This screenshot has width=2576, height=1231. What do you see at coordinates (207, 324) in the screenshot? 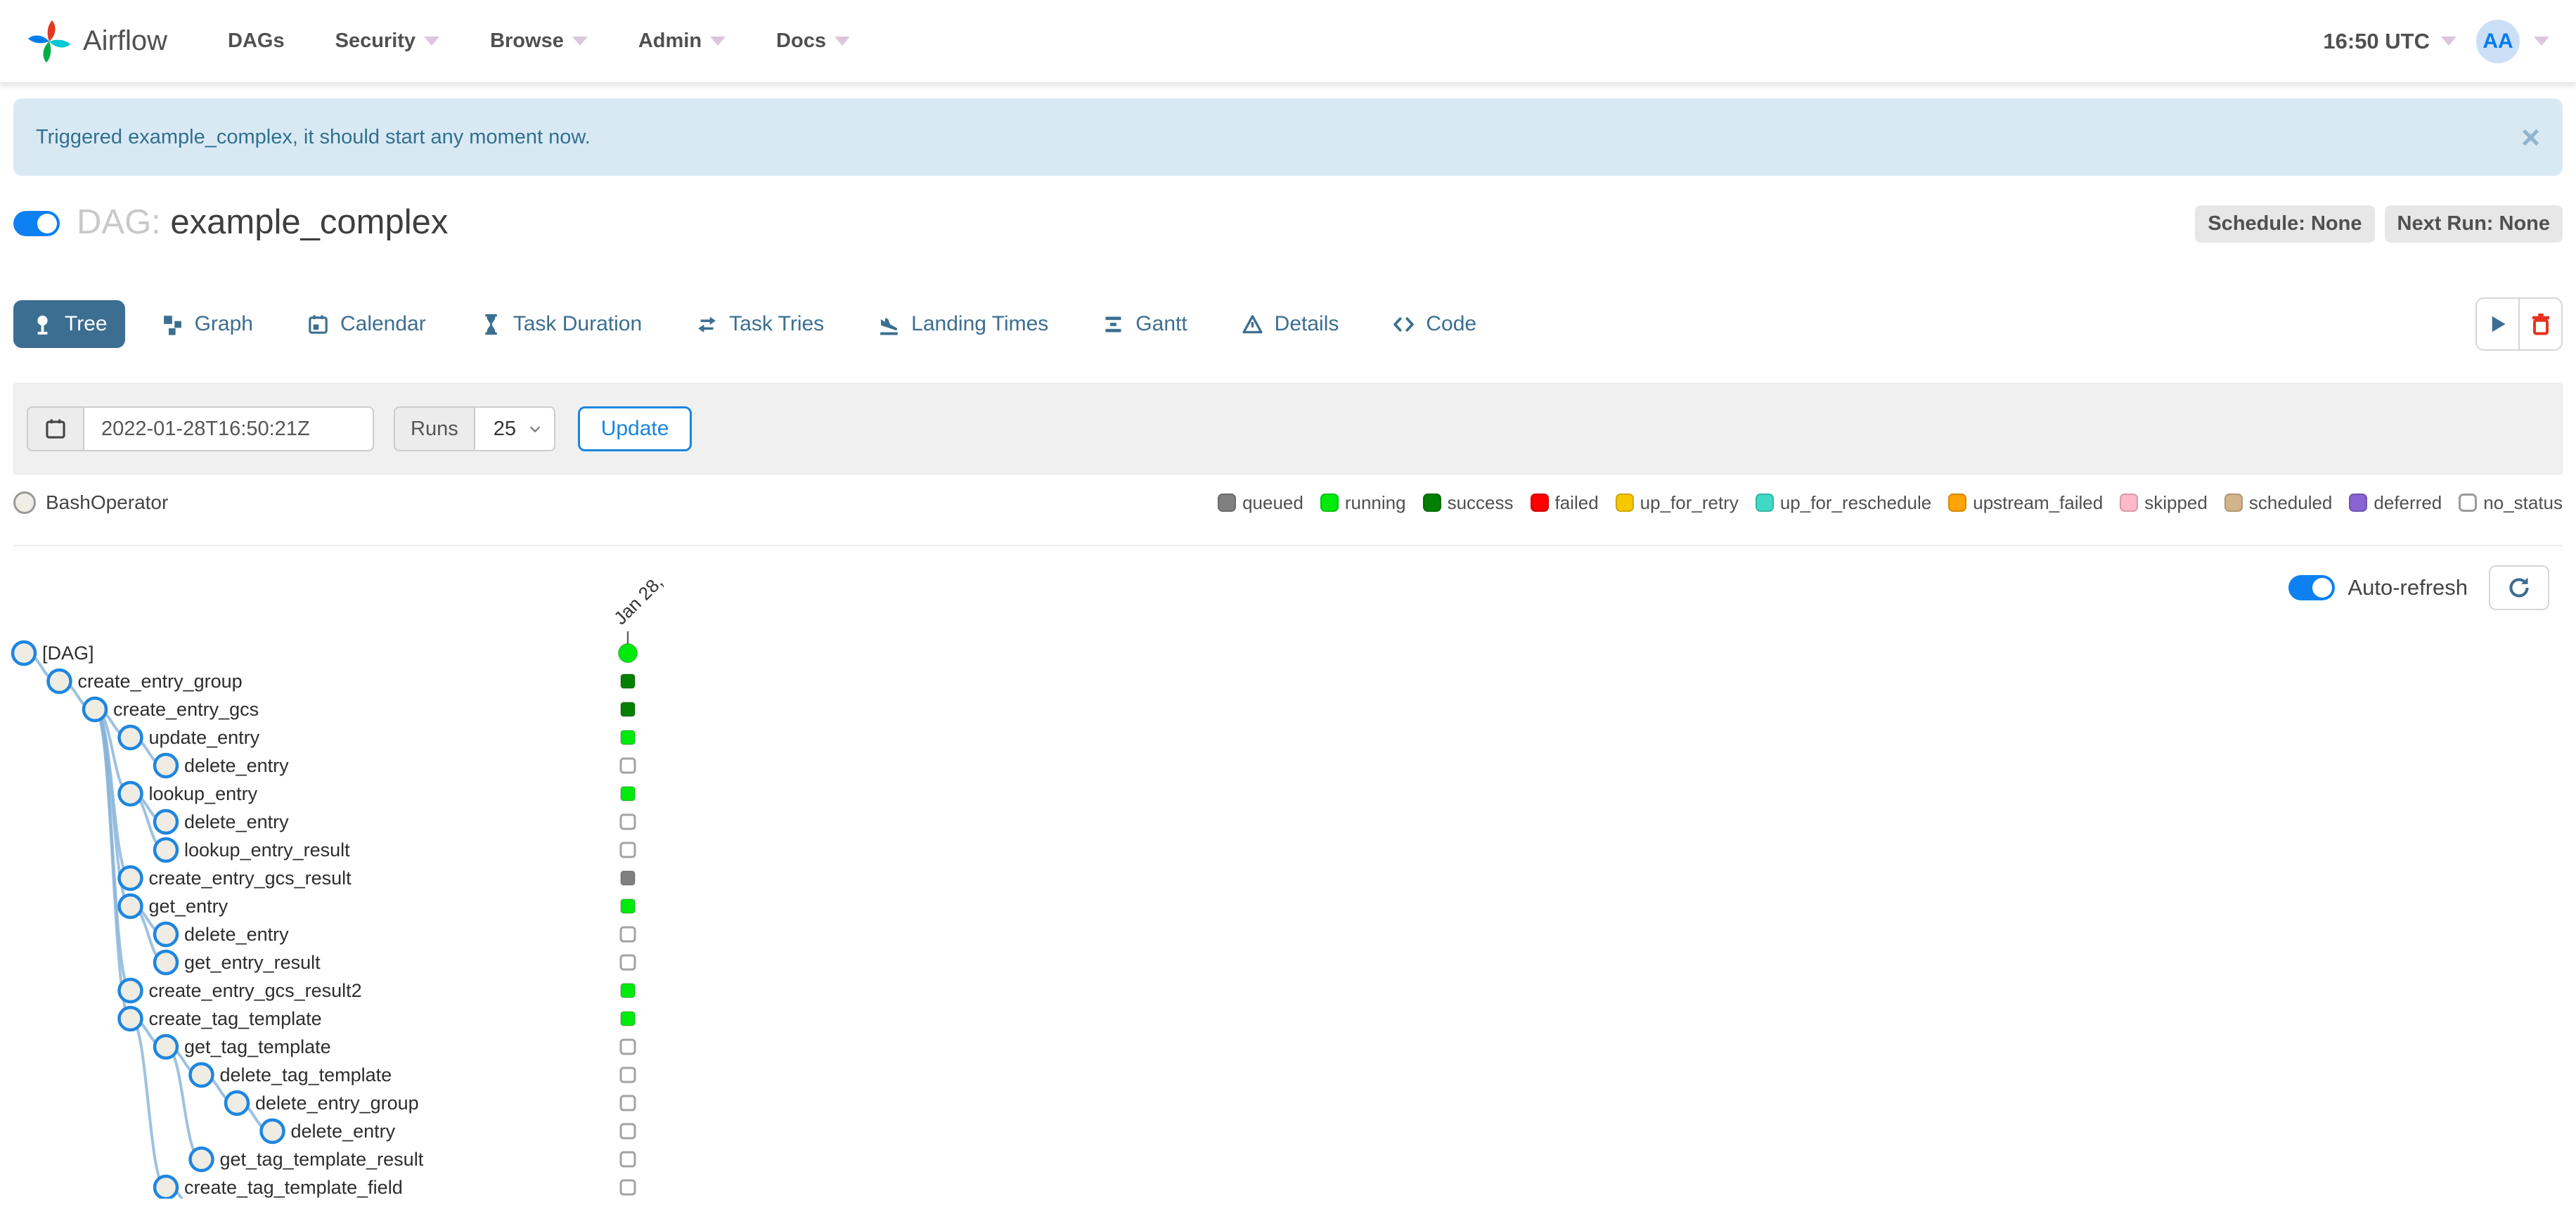
I see `tab-graph: Graph` at bounding box center [207, 324].